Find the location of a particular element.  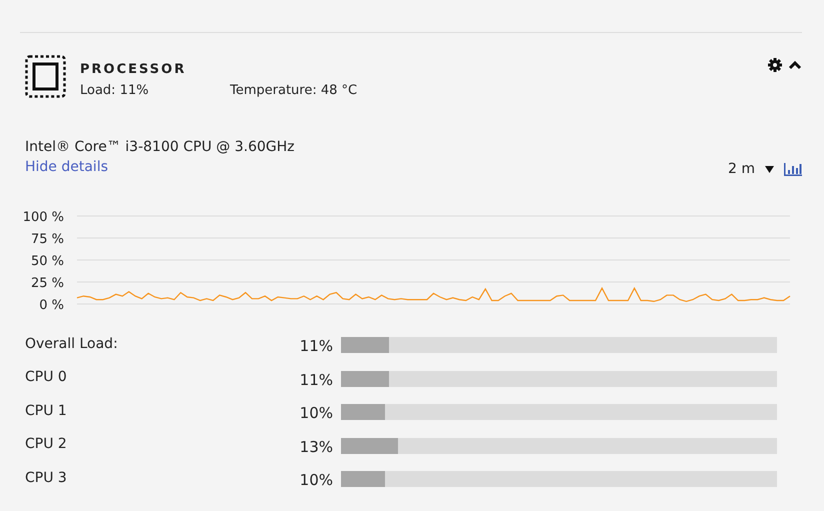

axis-label: 50 % is located at coordinates (47, 261).